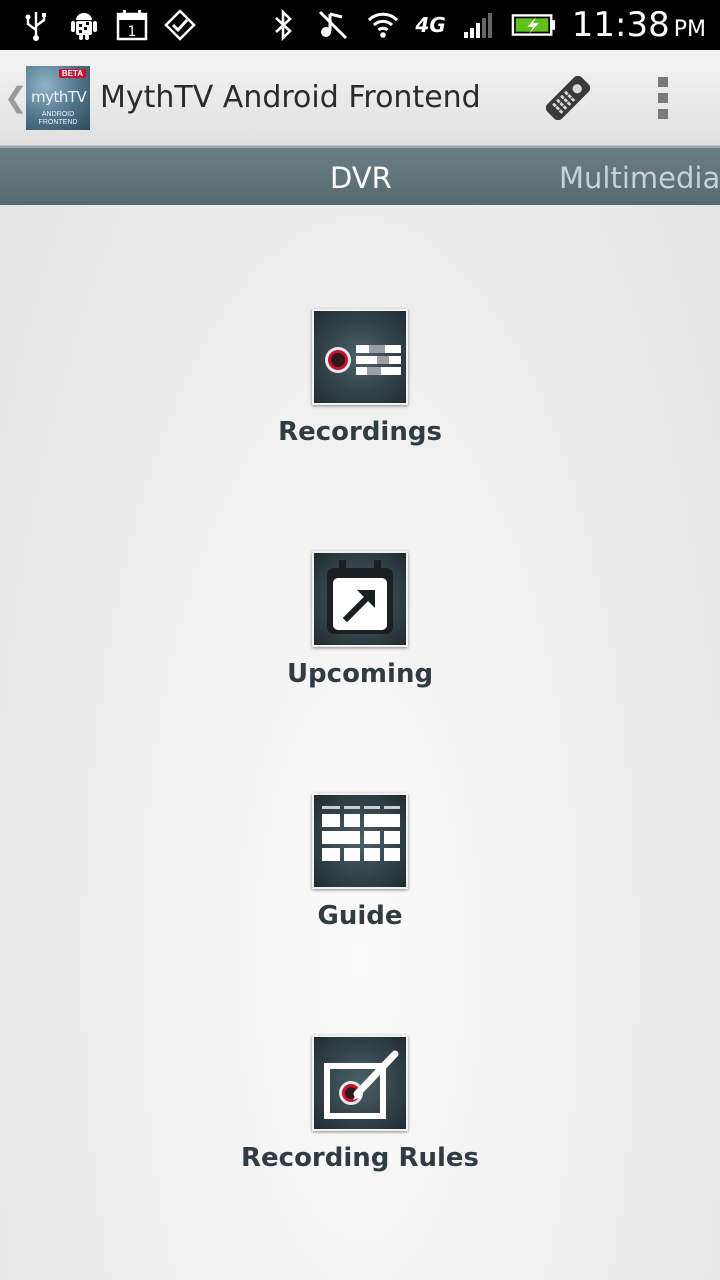  I want to click on clock-time: 11:38, so click(620, 25).